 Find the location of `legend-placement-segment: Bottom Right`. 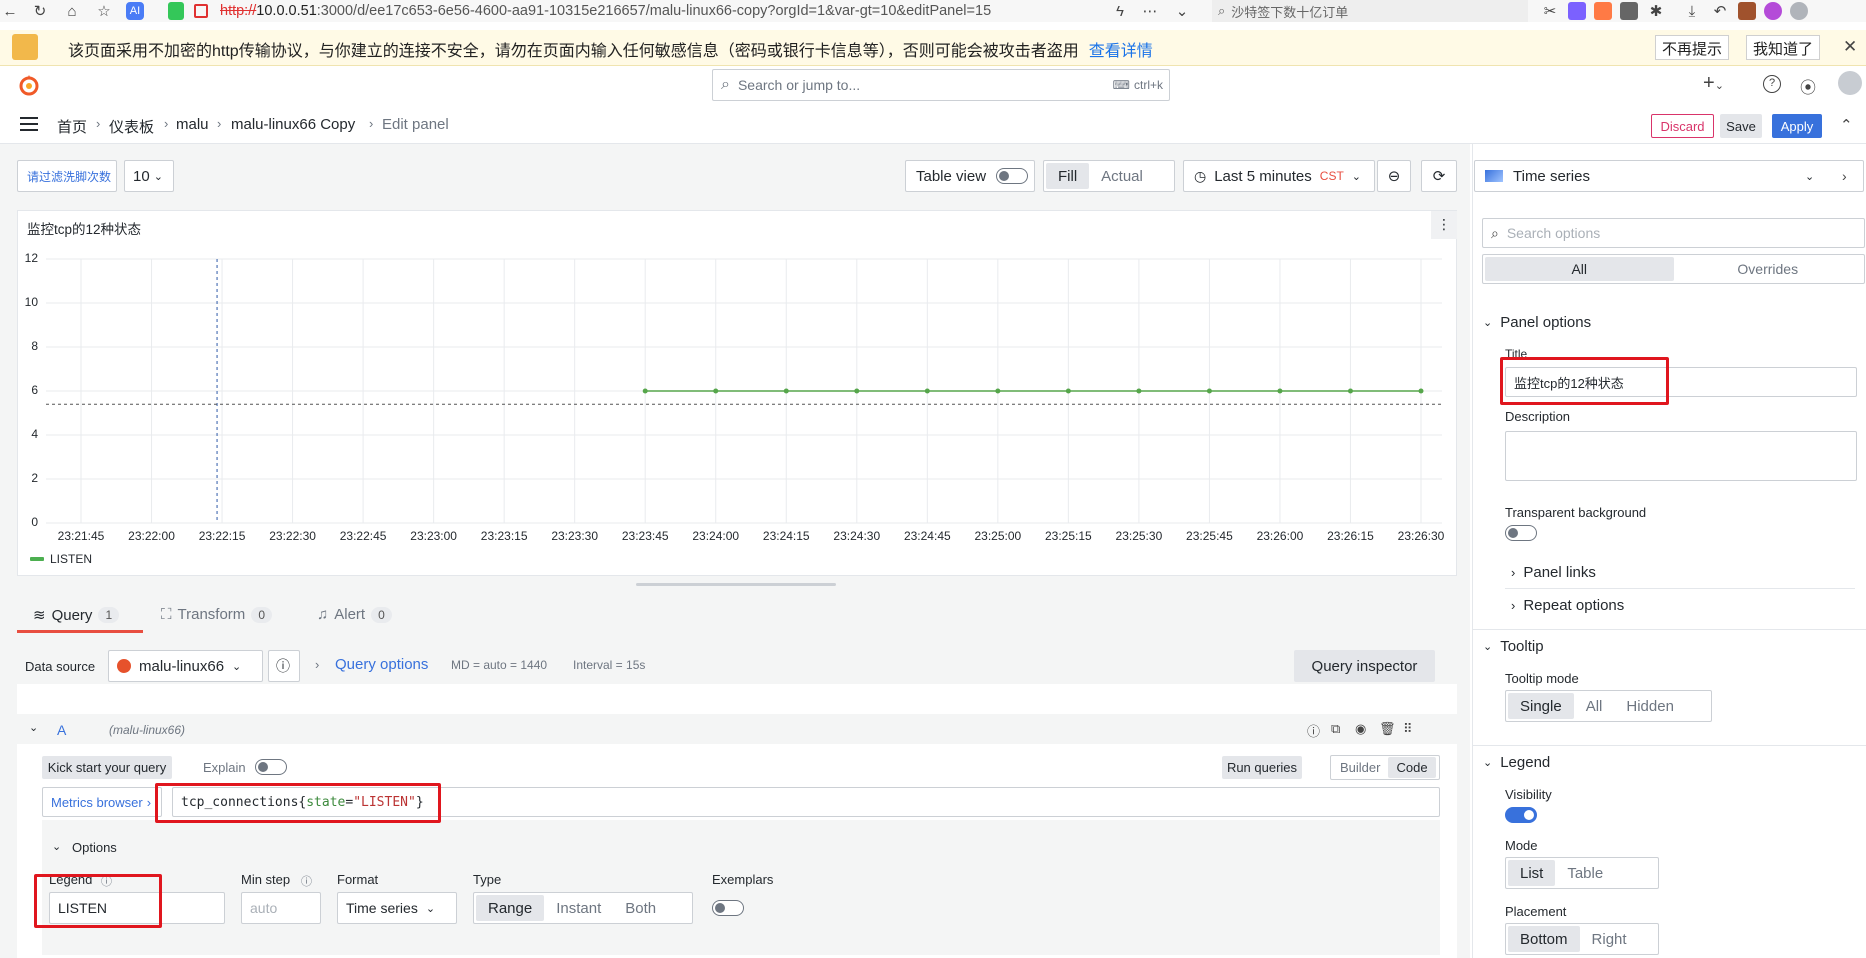

legend-placement-segment: Bottom Right is located at coordinates (1582, 939).